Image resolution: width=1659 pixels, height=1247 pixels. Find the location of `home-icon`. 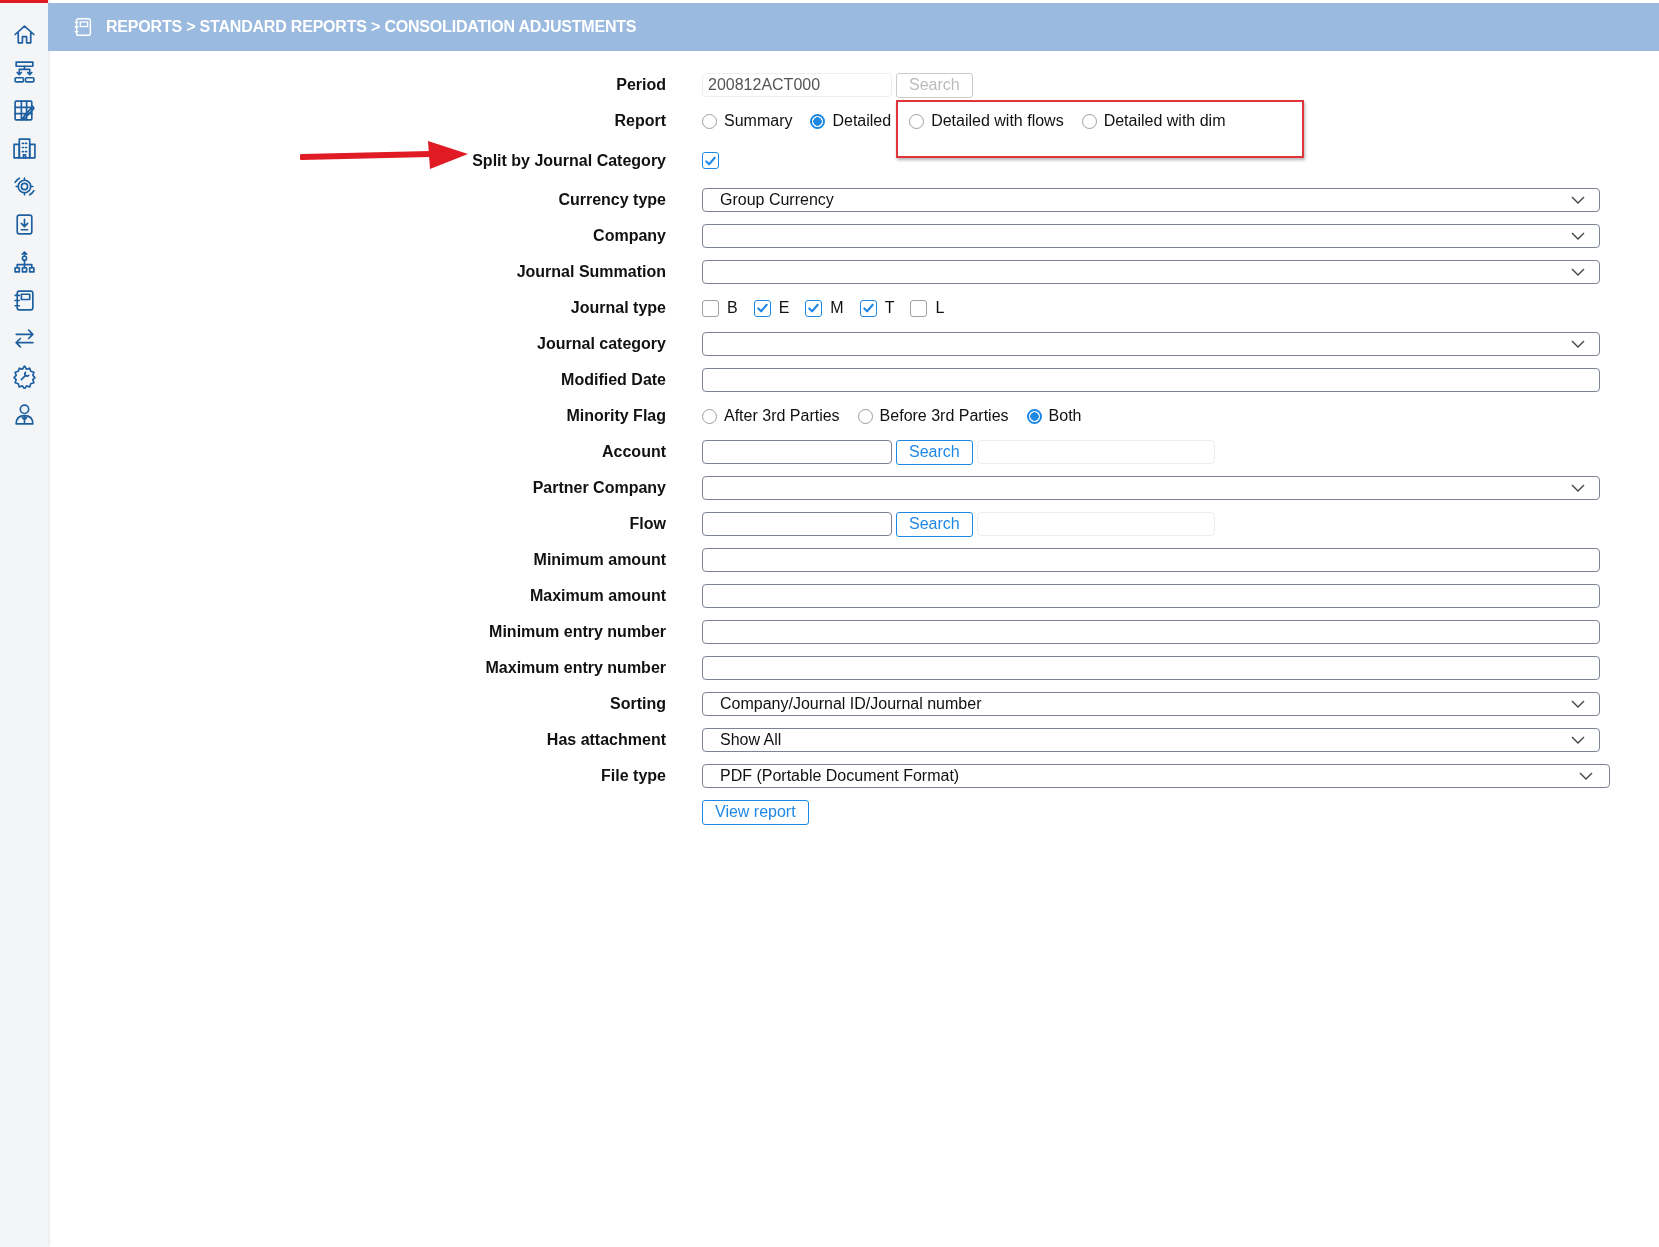

home-icon is located at coordinates (24, 34).